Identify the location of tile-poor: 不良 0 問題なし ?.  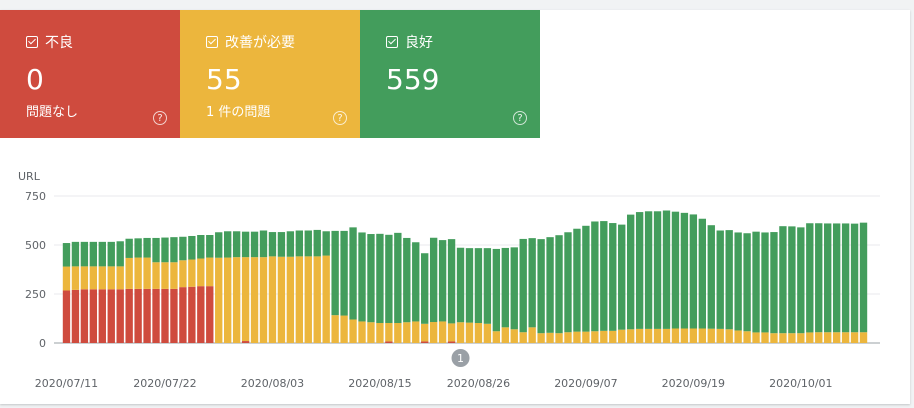
(90, 74).